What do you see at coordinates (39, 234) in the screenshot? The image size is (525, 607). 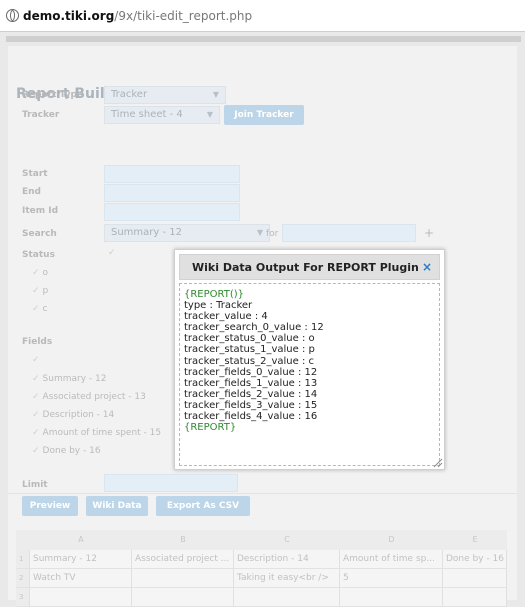 I see `search-label: Search` at bounding box center [39, 234].